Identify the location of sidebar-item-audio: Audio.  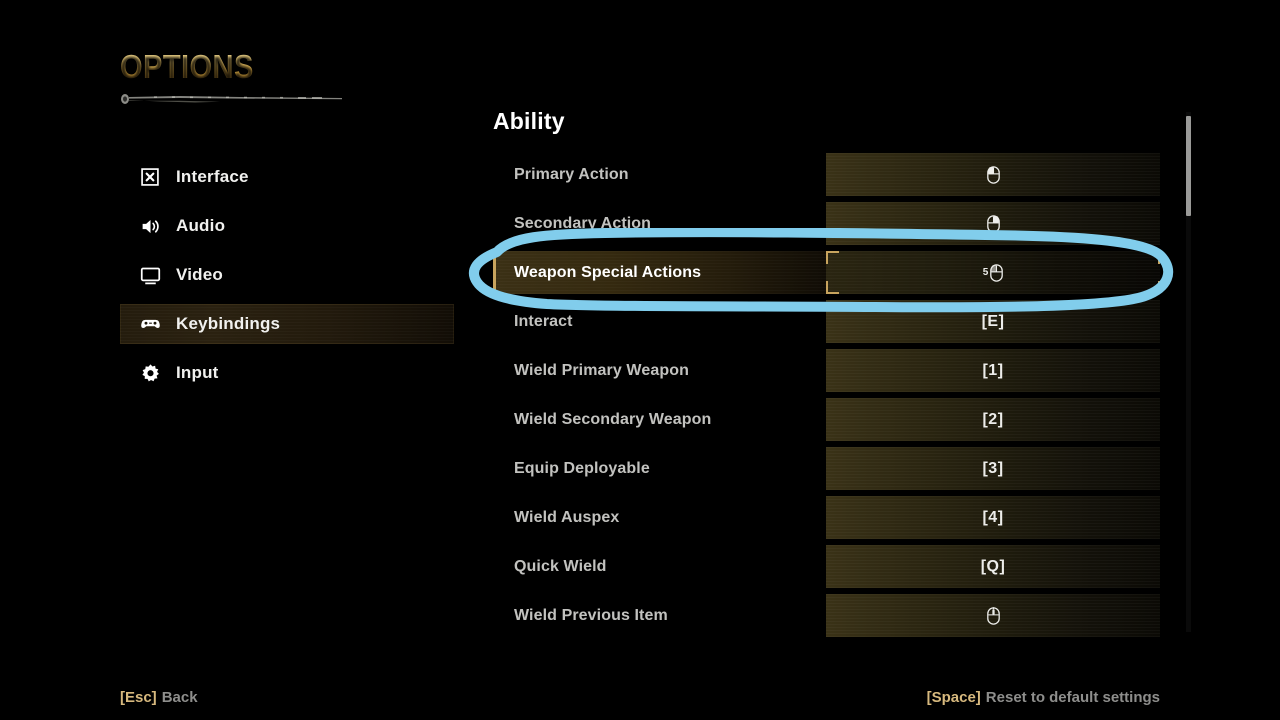
(287, 226).